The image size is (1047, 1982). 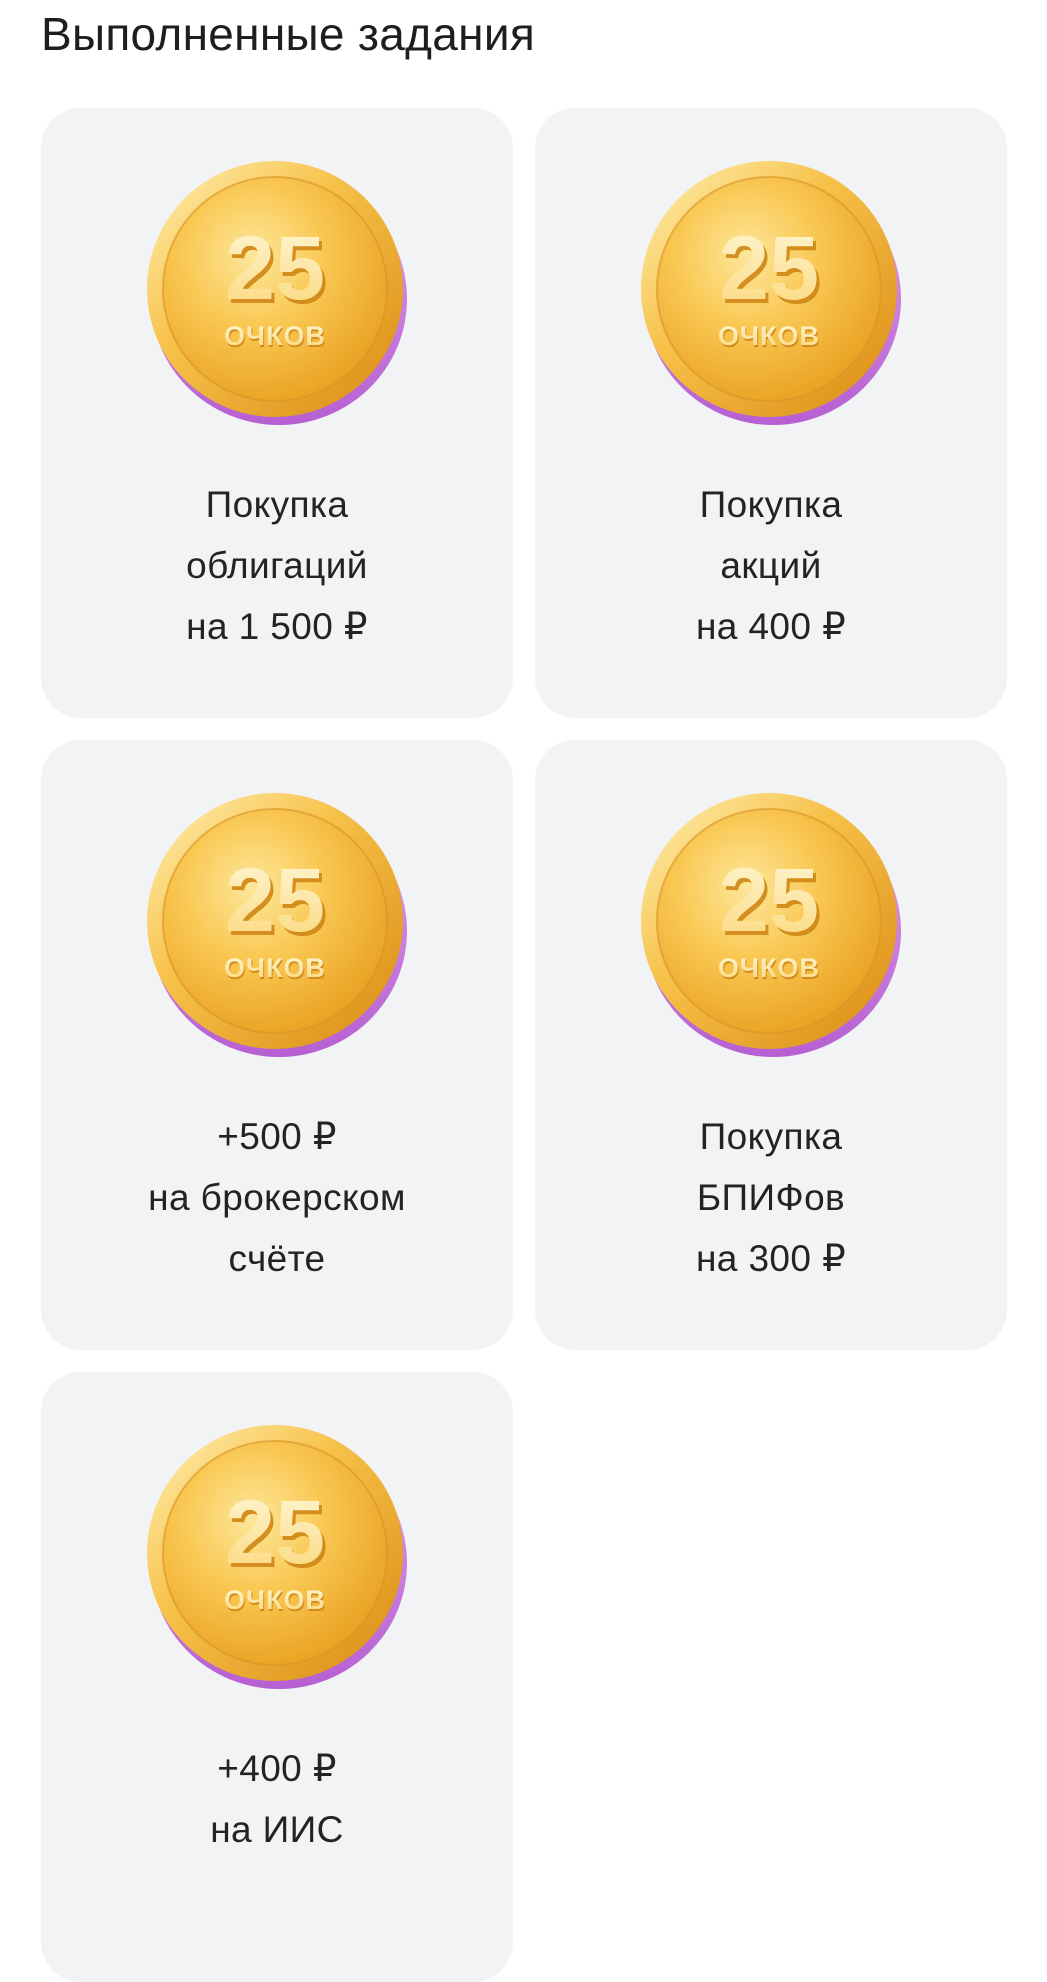 I want to click on task-card: Покупка акций на 400 ₽, so click(x=771, y=413).